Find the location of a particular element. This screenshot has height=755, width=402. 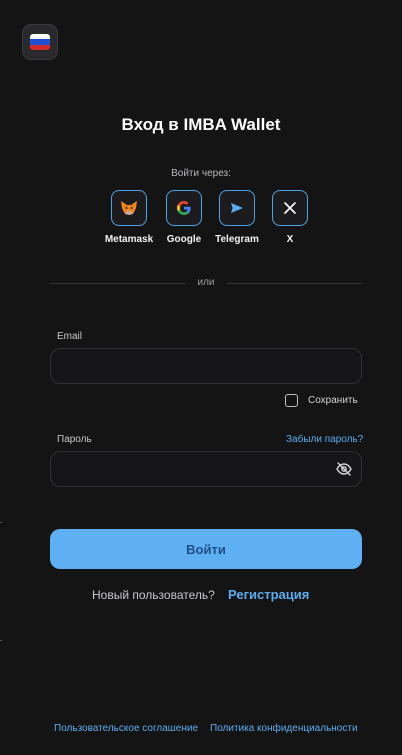

email-field is located at coordinates (206, 366).